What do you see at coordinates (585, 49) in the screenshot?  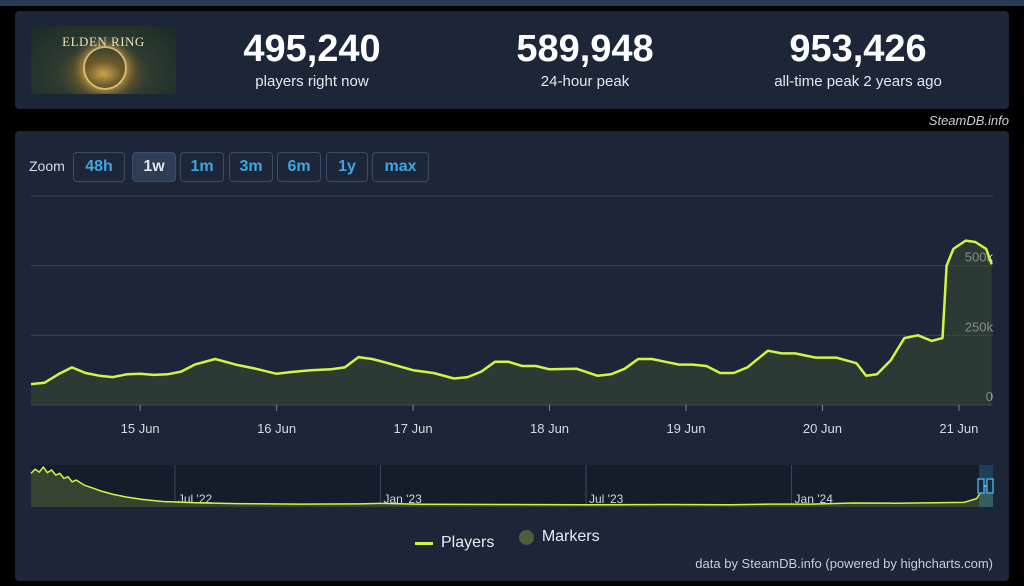 I see `peak-24h-value: 589,948` at bounding box center [585, 49].